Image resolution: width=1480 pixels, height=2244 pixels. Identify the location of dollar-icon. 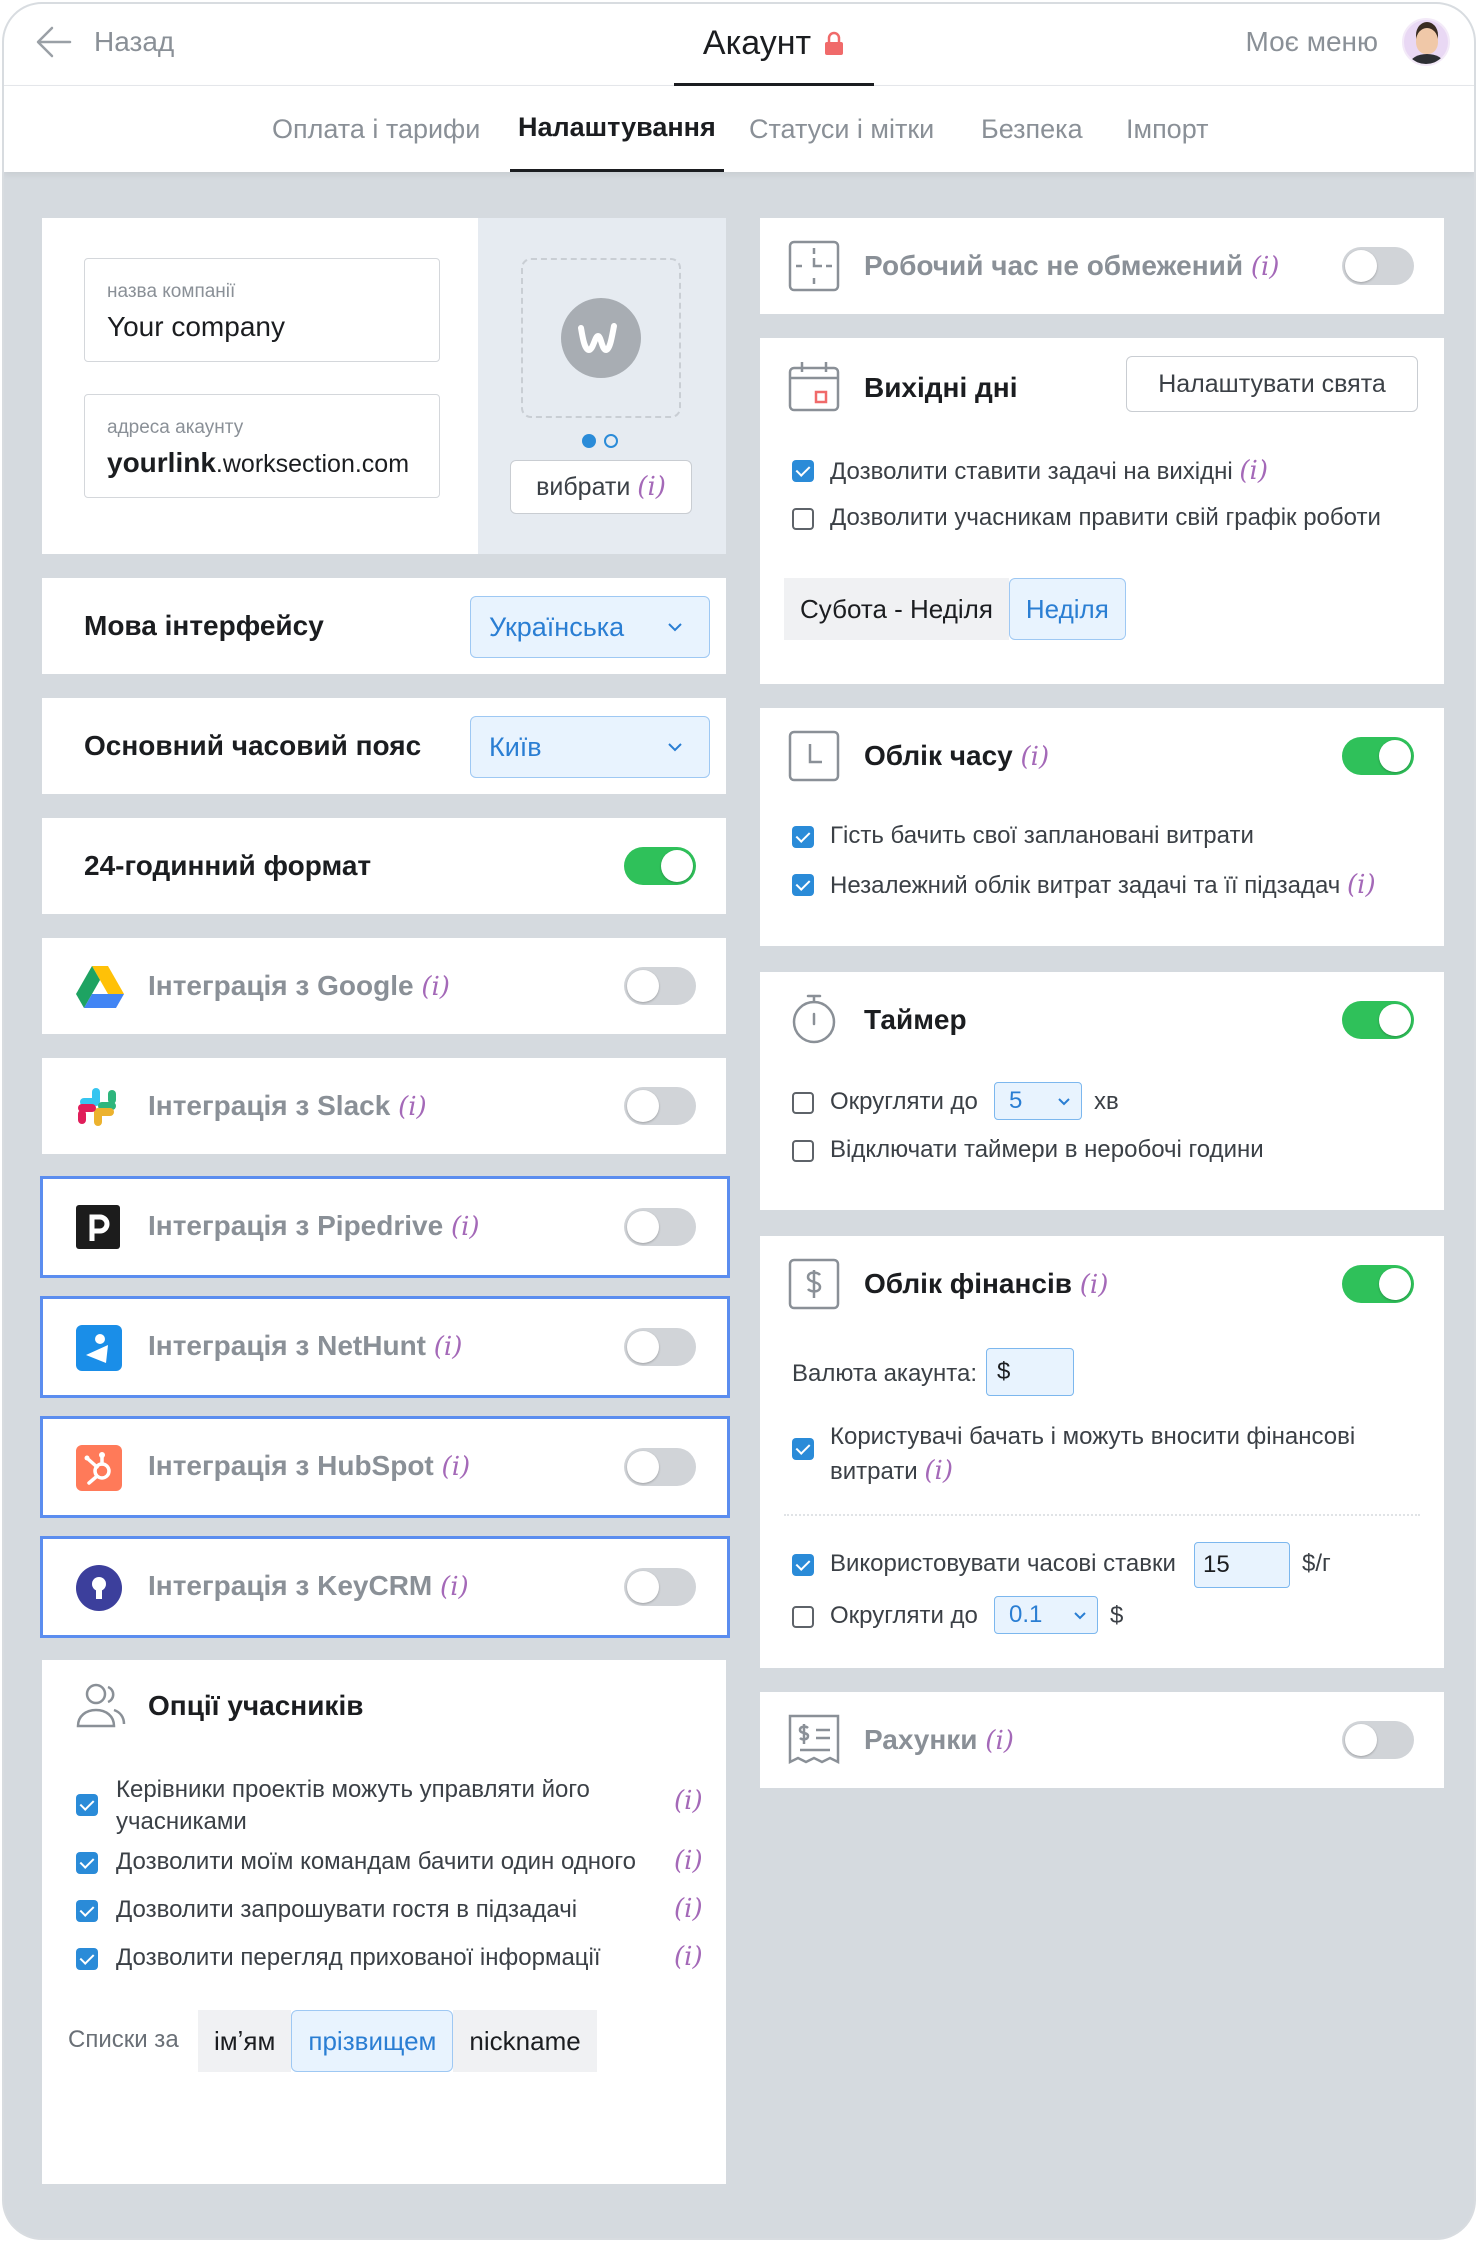
(814, 1284).